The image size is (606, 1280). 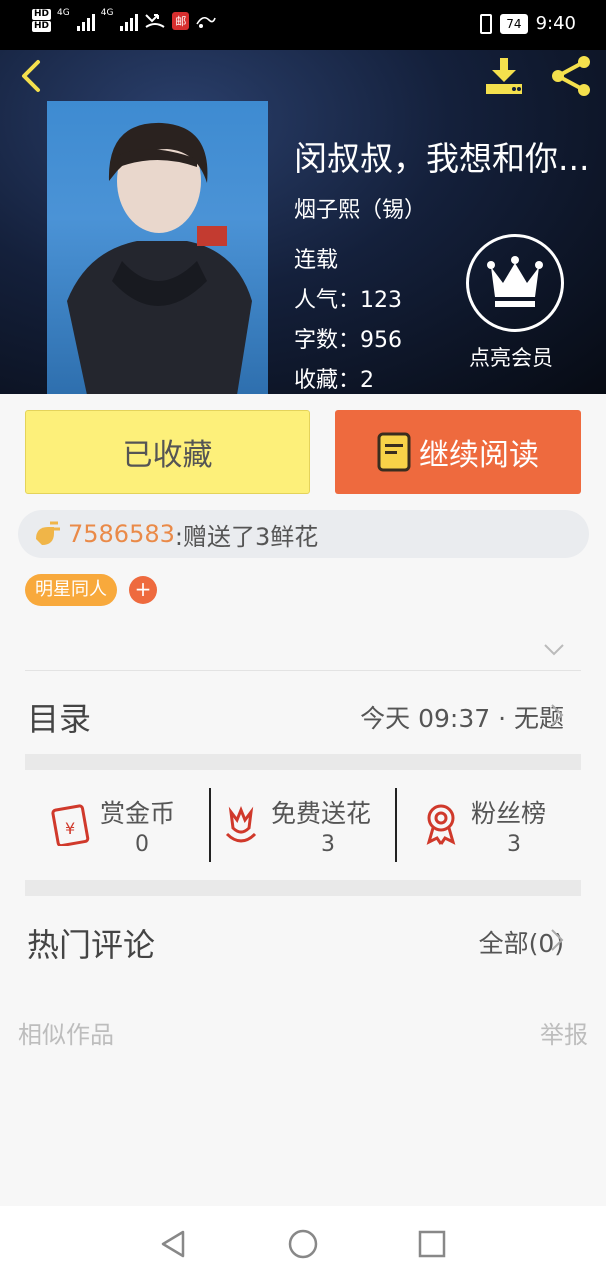 What do you see at coordinates (432, 1244) in the screenshot?
I see `nav-recents-icon` at bounding box center [432, 1244].